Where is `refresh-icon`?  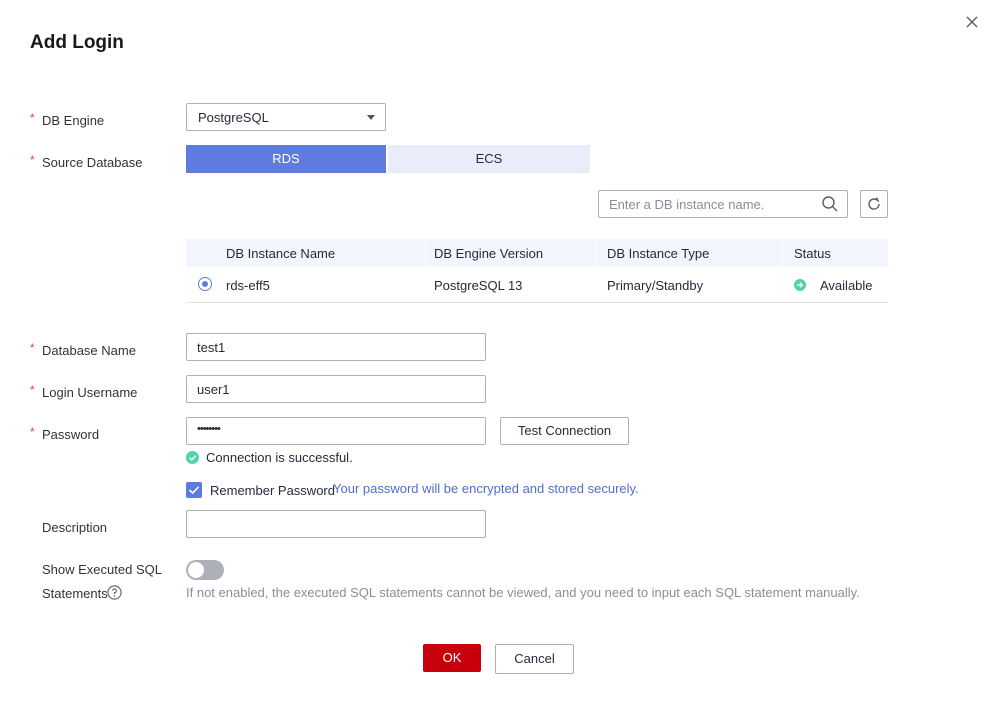
refresh-icon is located at coordinates (874, 203).